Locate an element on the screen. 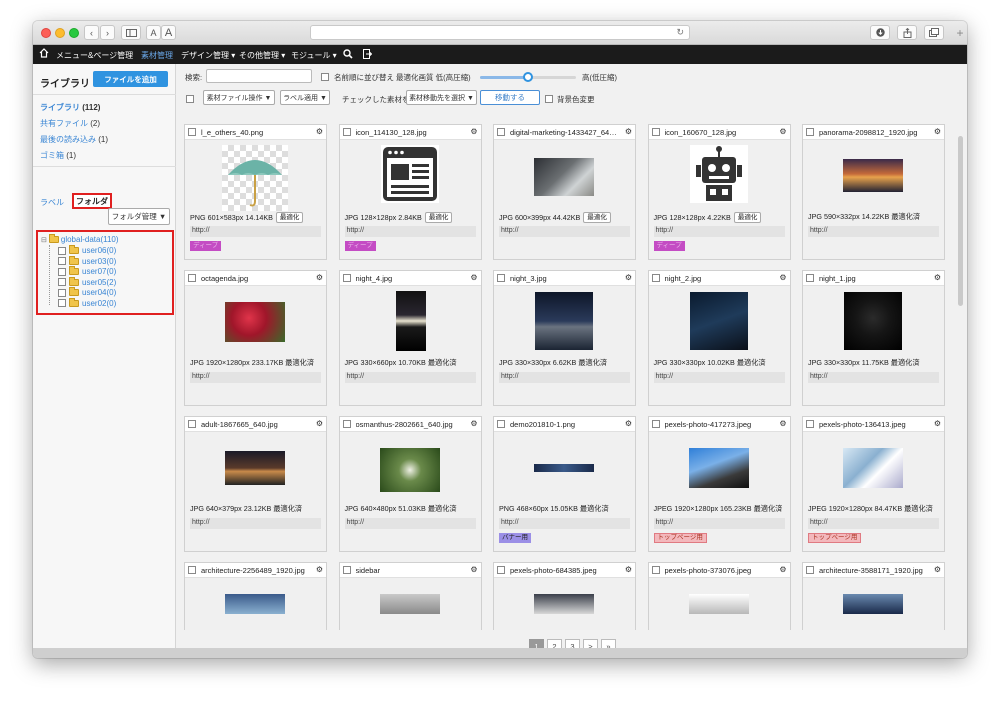 The image size is (1000, 703). material-card: pexels-photo-373076.jpeg ⚙ is located at coordinates (719, 596).